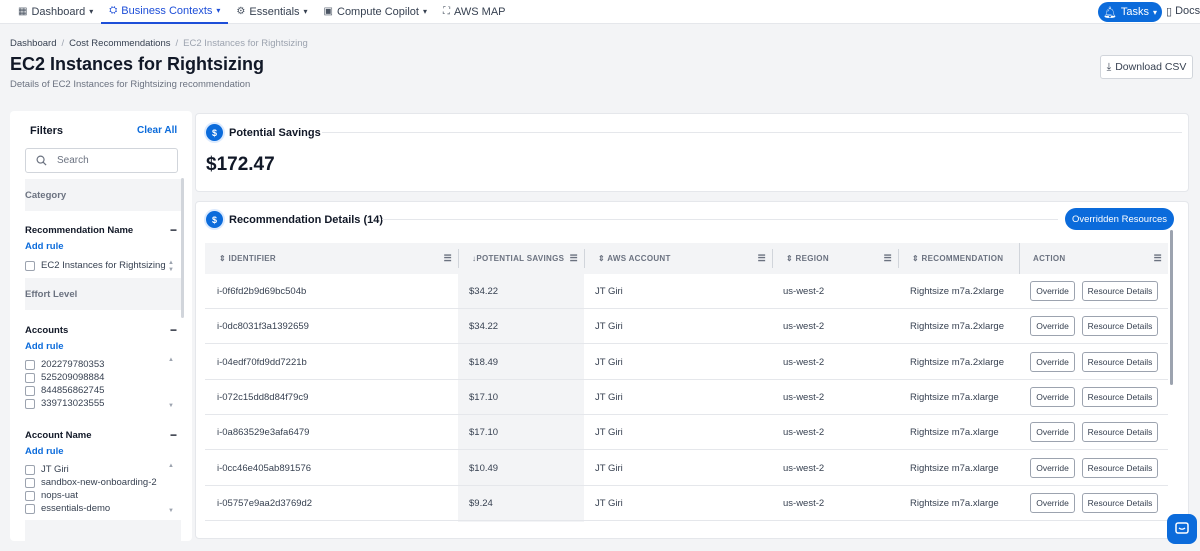 This screenshot has height=551, width=1200. Describe the element at coordinates (103, 435) in the screenshot. I see `account-name-header: Account Name −` at that location.